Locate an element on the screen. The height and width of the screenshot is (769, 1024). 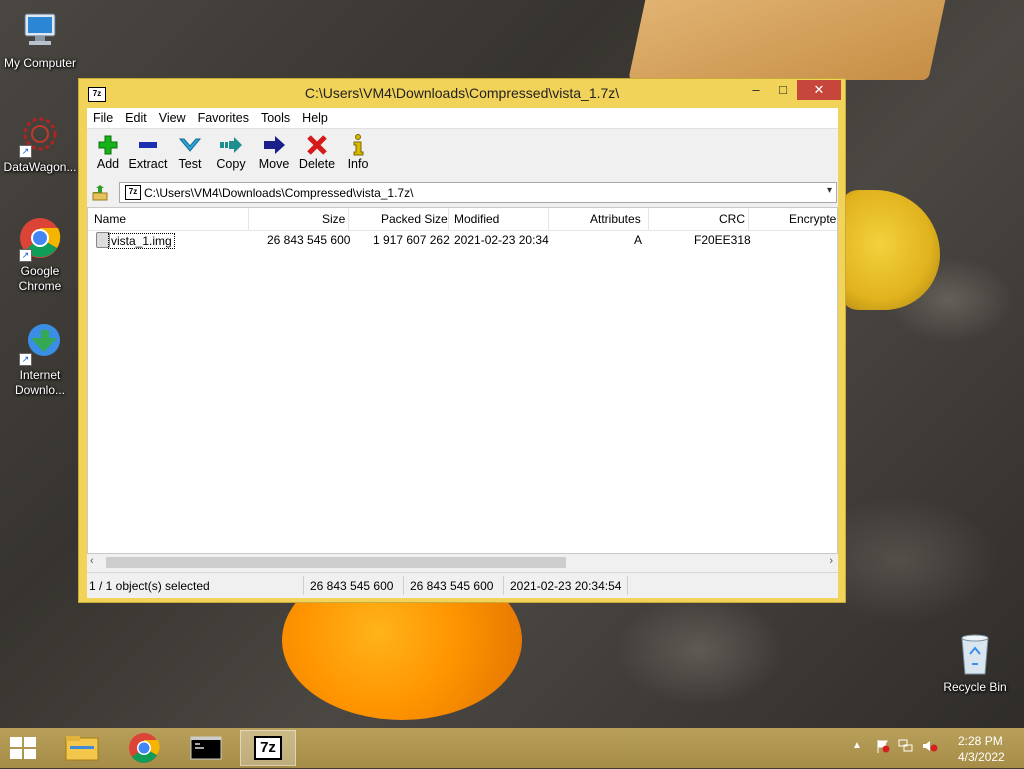
show-hidden-icons-button: ▲ is located at coordinates (857, 745).